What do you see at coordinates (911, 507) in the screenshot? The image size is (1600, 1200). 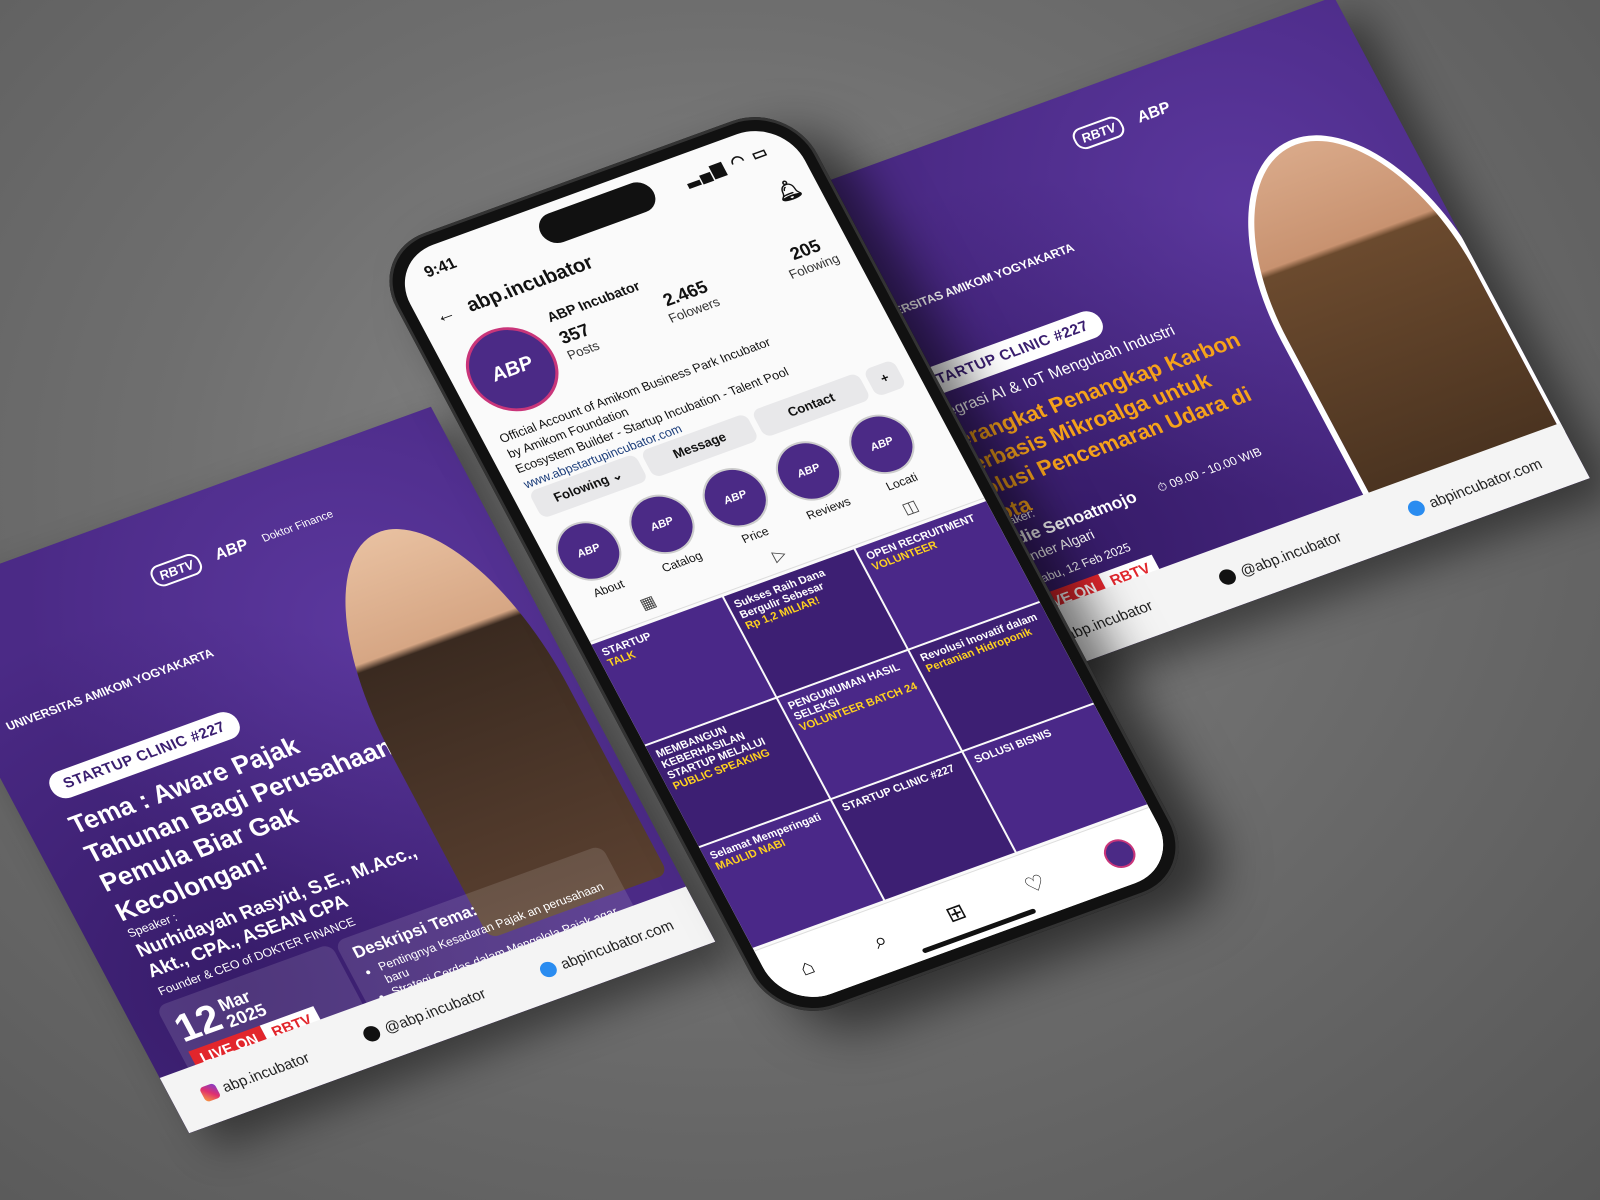 I see `tagged-tab-icon: ◫` at bounding box center [911, 507].